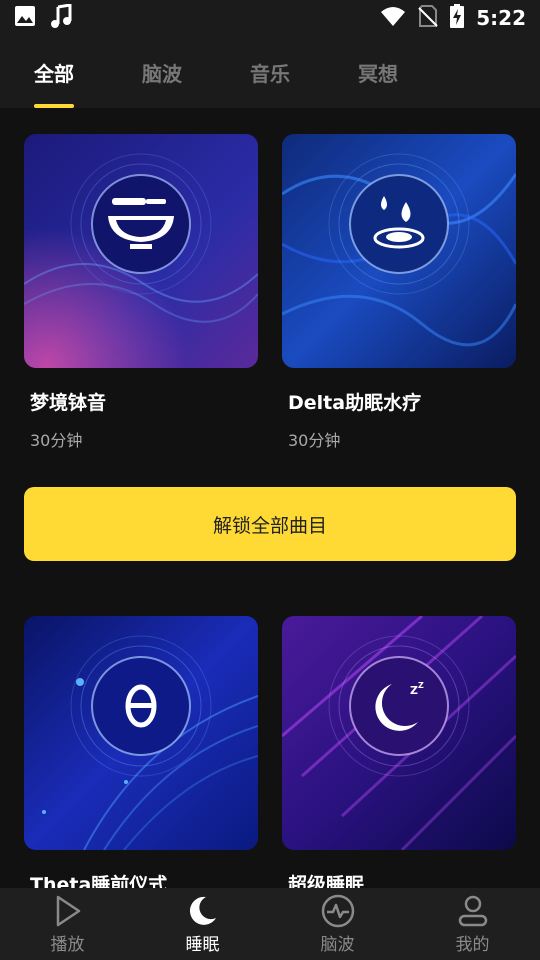  What do you see at coordinates (472, 945) in the screenshot?
I see `nav-label: 我的` at bounding box center [472, 945].